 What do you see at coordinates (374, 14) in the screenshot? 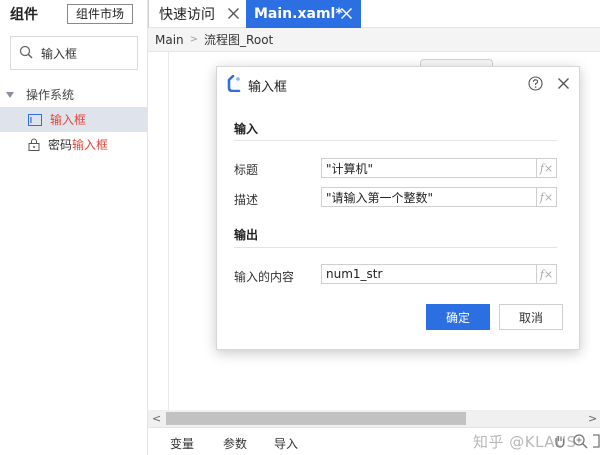
I see `document-tabs: 快速访问 Main.xaml*` at bounding box center [374, 14].